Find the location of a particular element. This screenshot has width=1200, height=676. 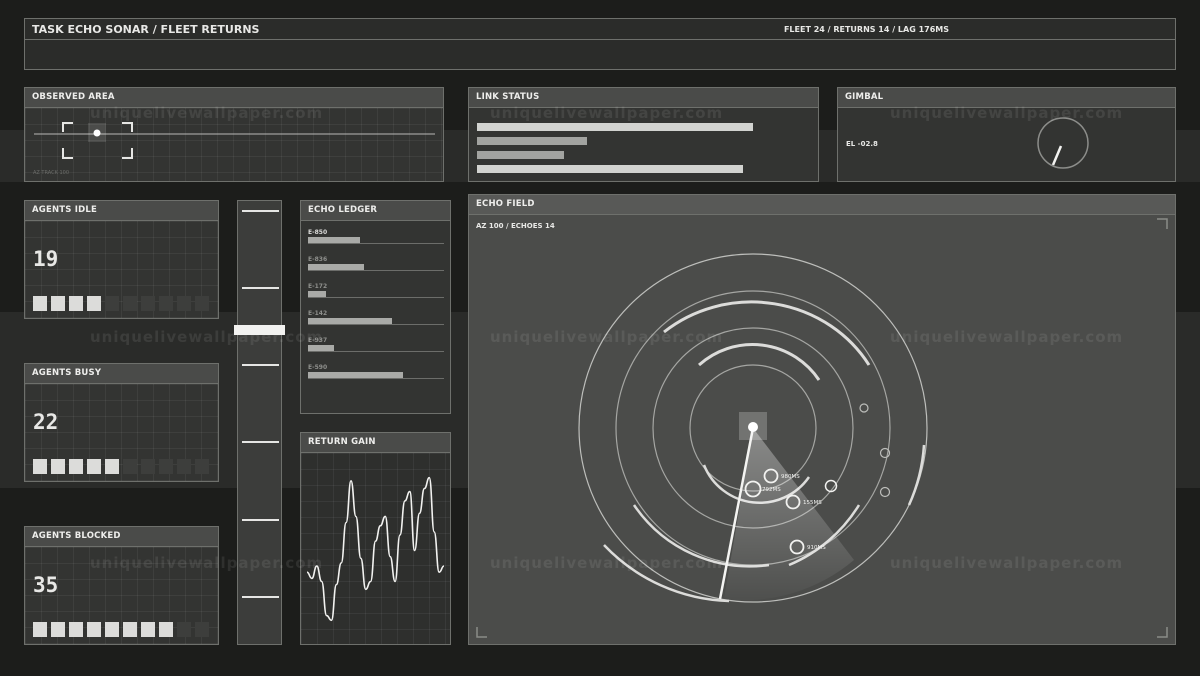

ledger-label: E-937 is located at coordinates (318, 340).